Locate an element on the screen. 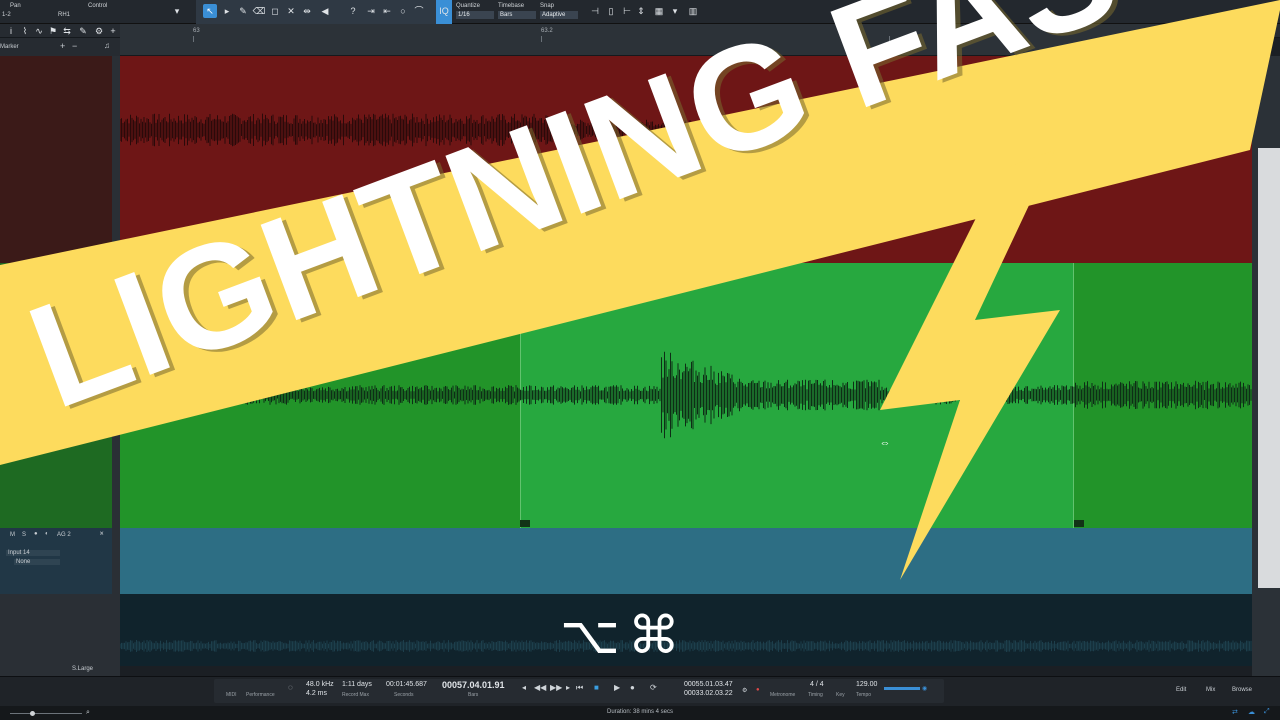 This screenshot has height=720, width=1280. cloud-icon: ☁ is located at coordinates (1251, 712).